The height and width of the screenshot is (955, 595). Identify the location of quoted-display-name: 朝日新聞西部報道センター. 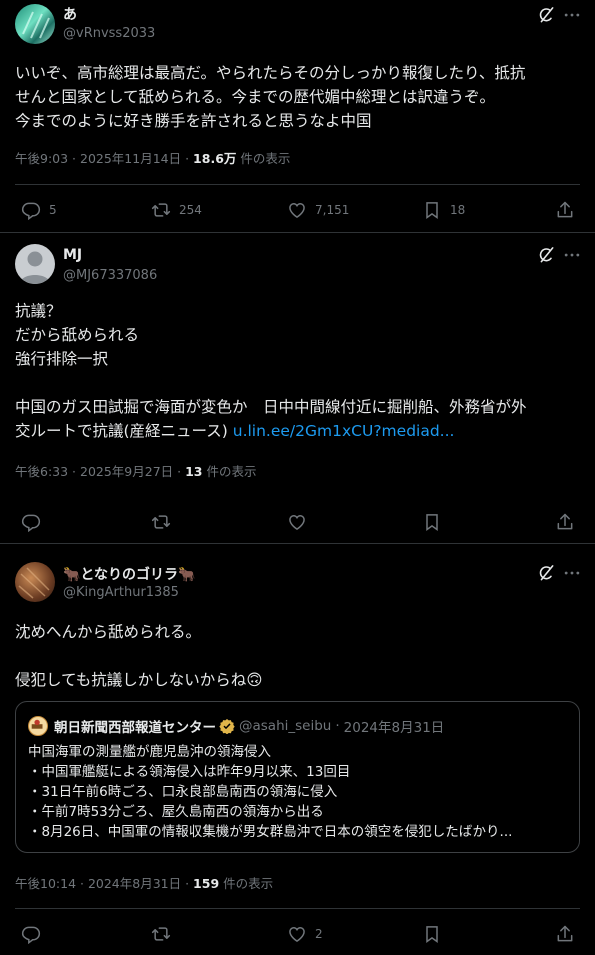
(135, 728).